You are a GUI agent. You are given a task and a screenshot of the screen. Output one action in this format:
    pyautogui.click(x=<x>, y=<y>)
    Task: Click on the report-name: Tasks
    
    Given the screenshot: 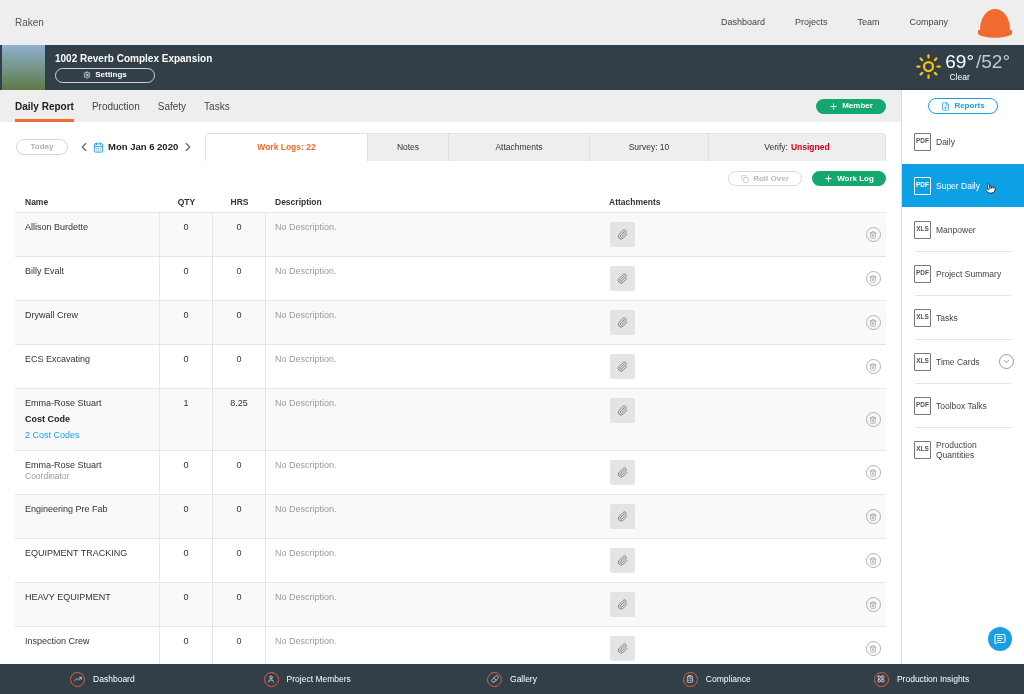 What is the action you would take?
    pyautogui.click(x=947, y=317)
    